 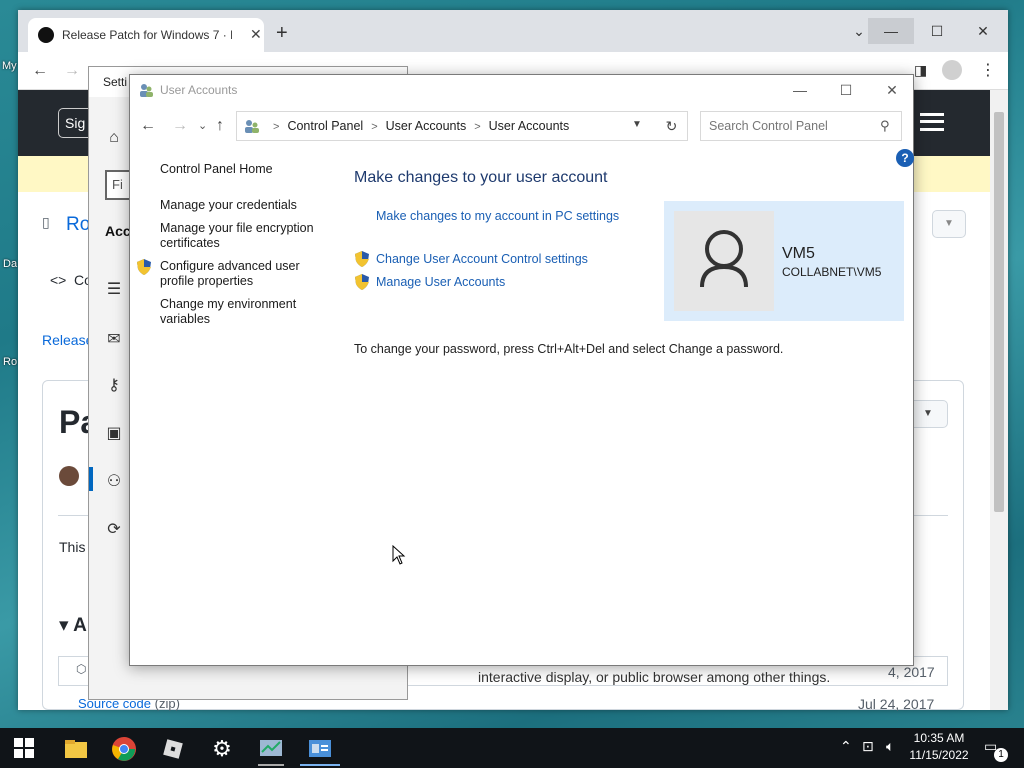 What do you see at coordinates (146, 90) in the screenshot?
I see `user-accounts-icon` at bounding box center [146, 90].